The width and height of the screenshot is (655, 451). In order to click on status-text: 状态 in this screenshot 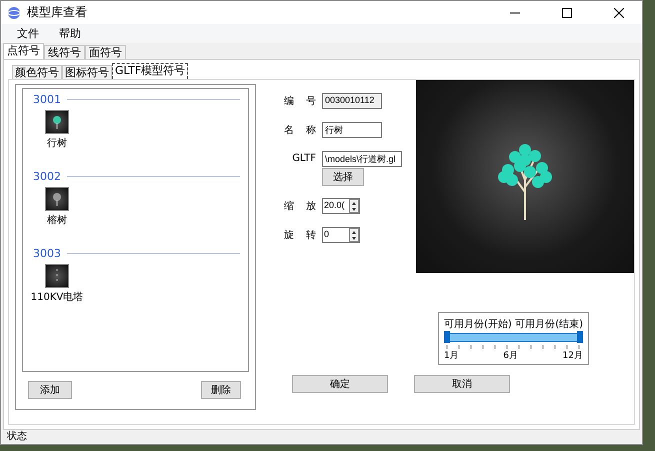, I will do `click(17, 437)`.